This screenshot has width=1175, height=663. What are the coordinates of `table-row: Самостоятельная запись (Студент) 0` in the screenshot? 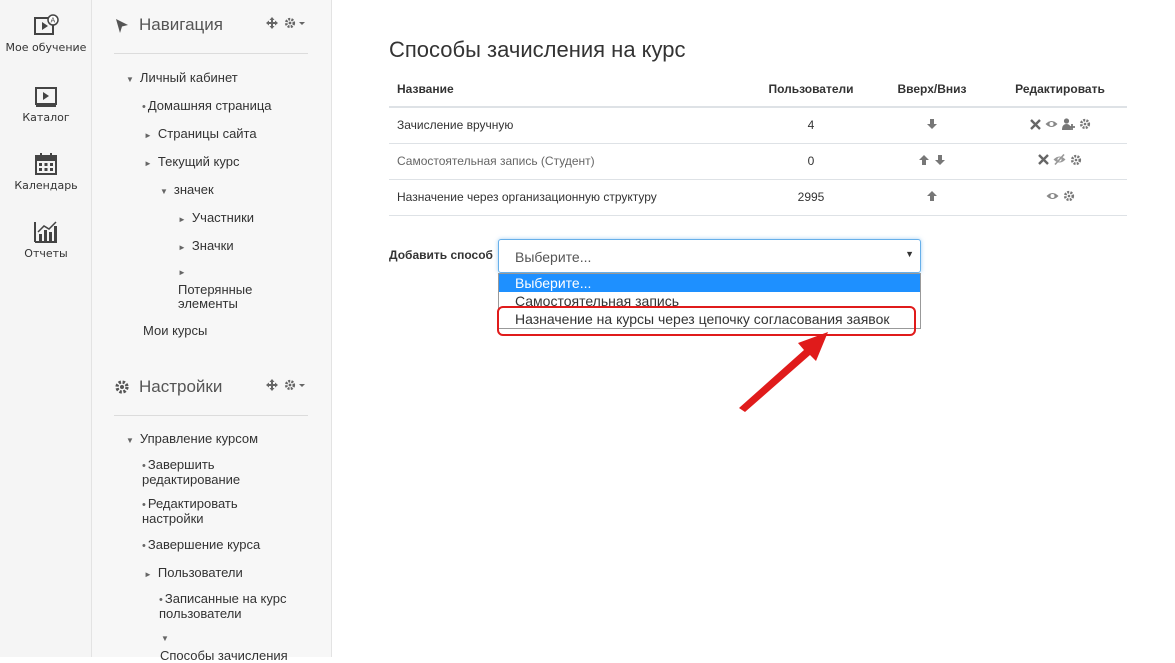 It's located at (758, 161).